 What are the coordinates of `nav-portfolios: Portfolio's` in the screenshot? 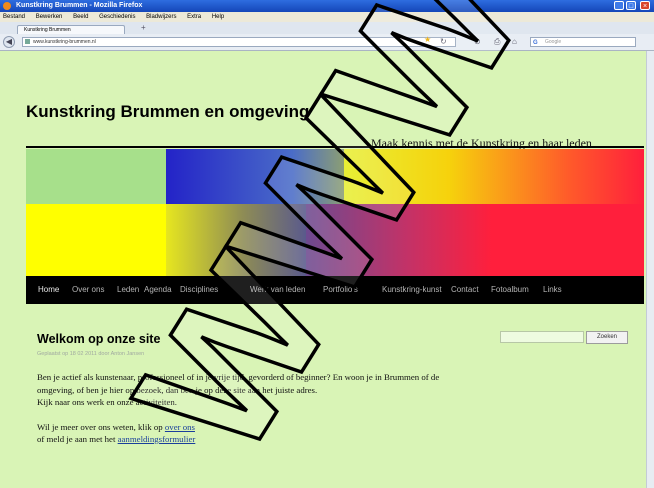 It's located at (340, 290).